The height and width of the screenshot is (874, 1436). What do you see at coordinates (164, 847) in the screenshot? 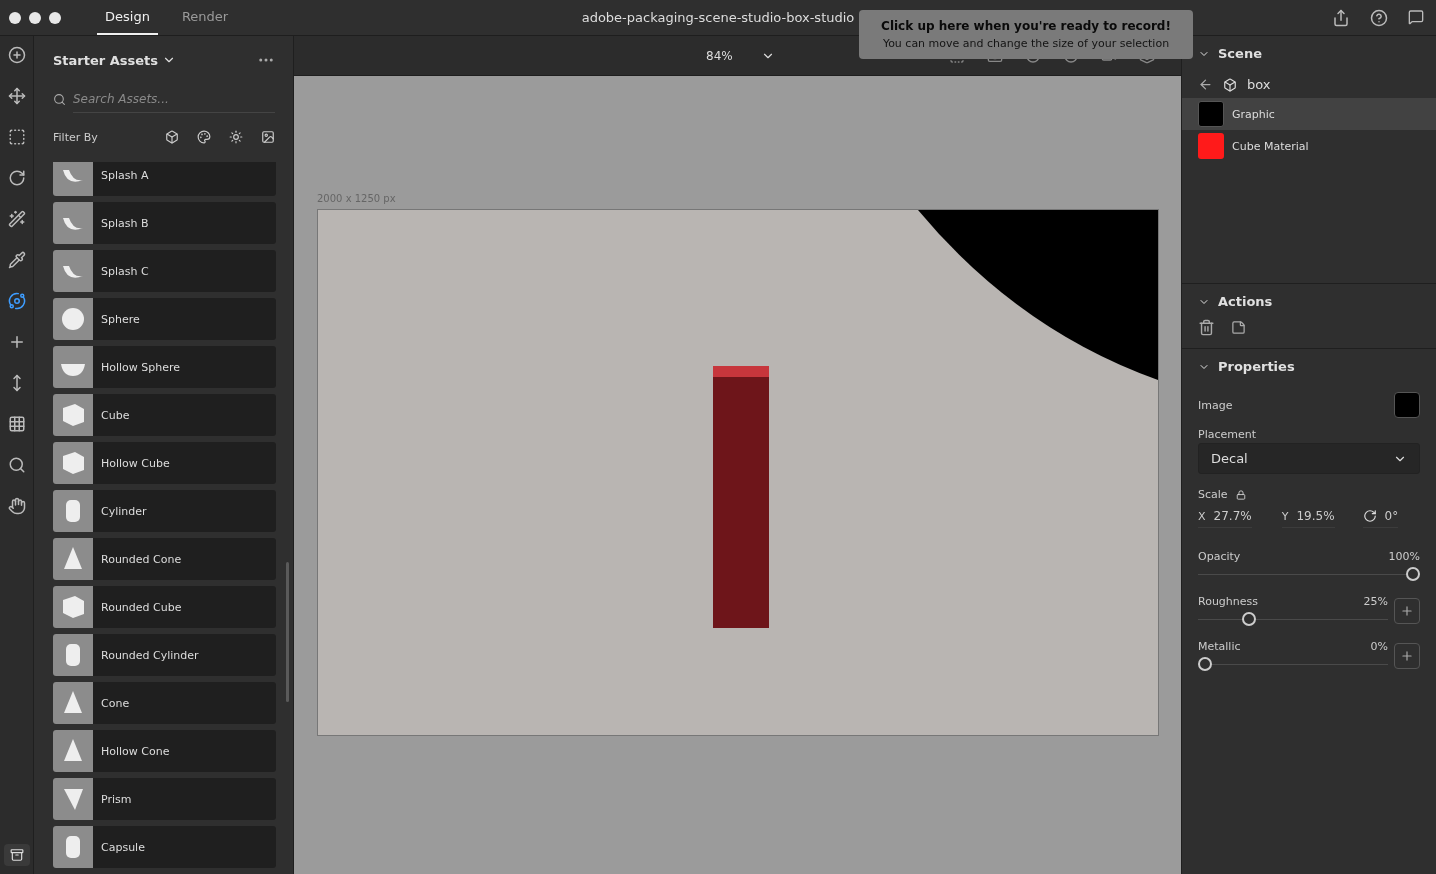
I see `asset-item: Capsule` at bounding box center [164, 847].